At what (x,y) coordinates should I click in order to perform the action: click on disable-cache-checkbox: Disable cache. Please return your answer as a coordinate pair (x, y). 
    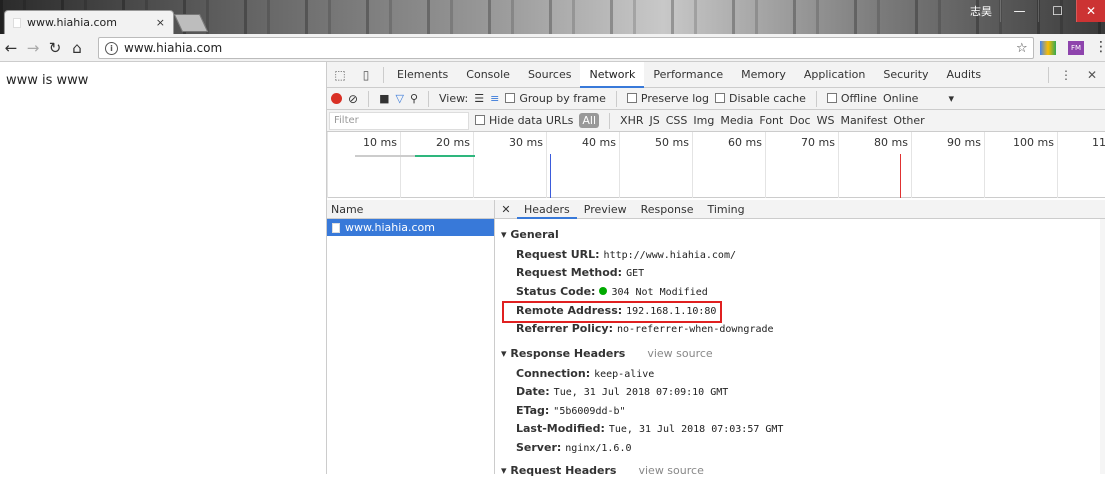
    Looking at the image, I should click on (760, 98).